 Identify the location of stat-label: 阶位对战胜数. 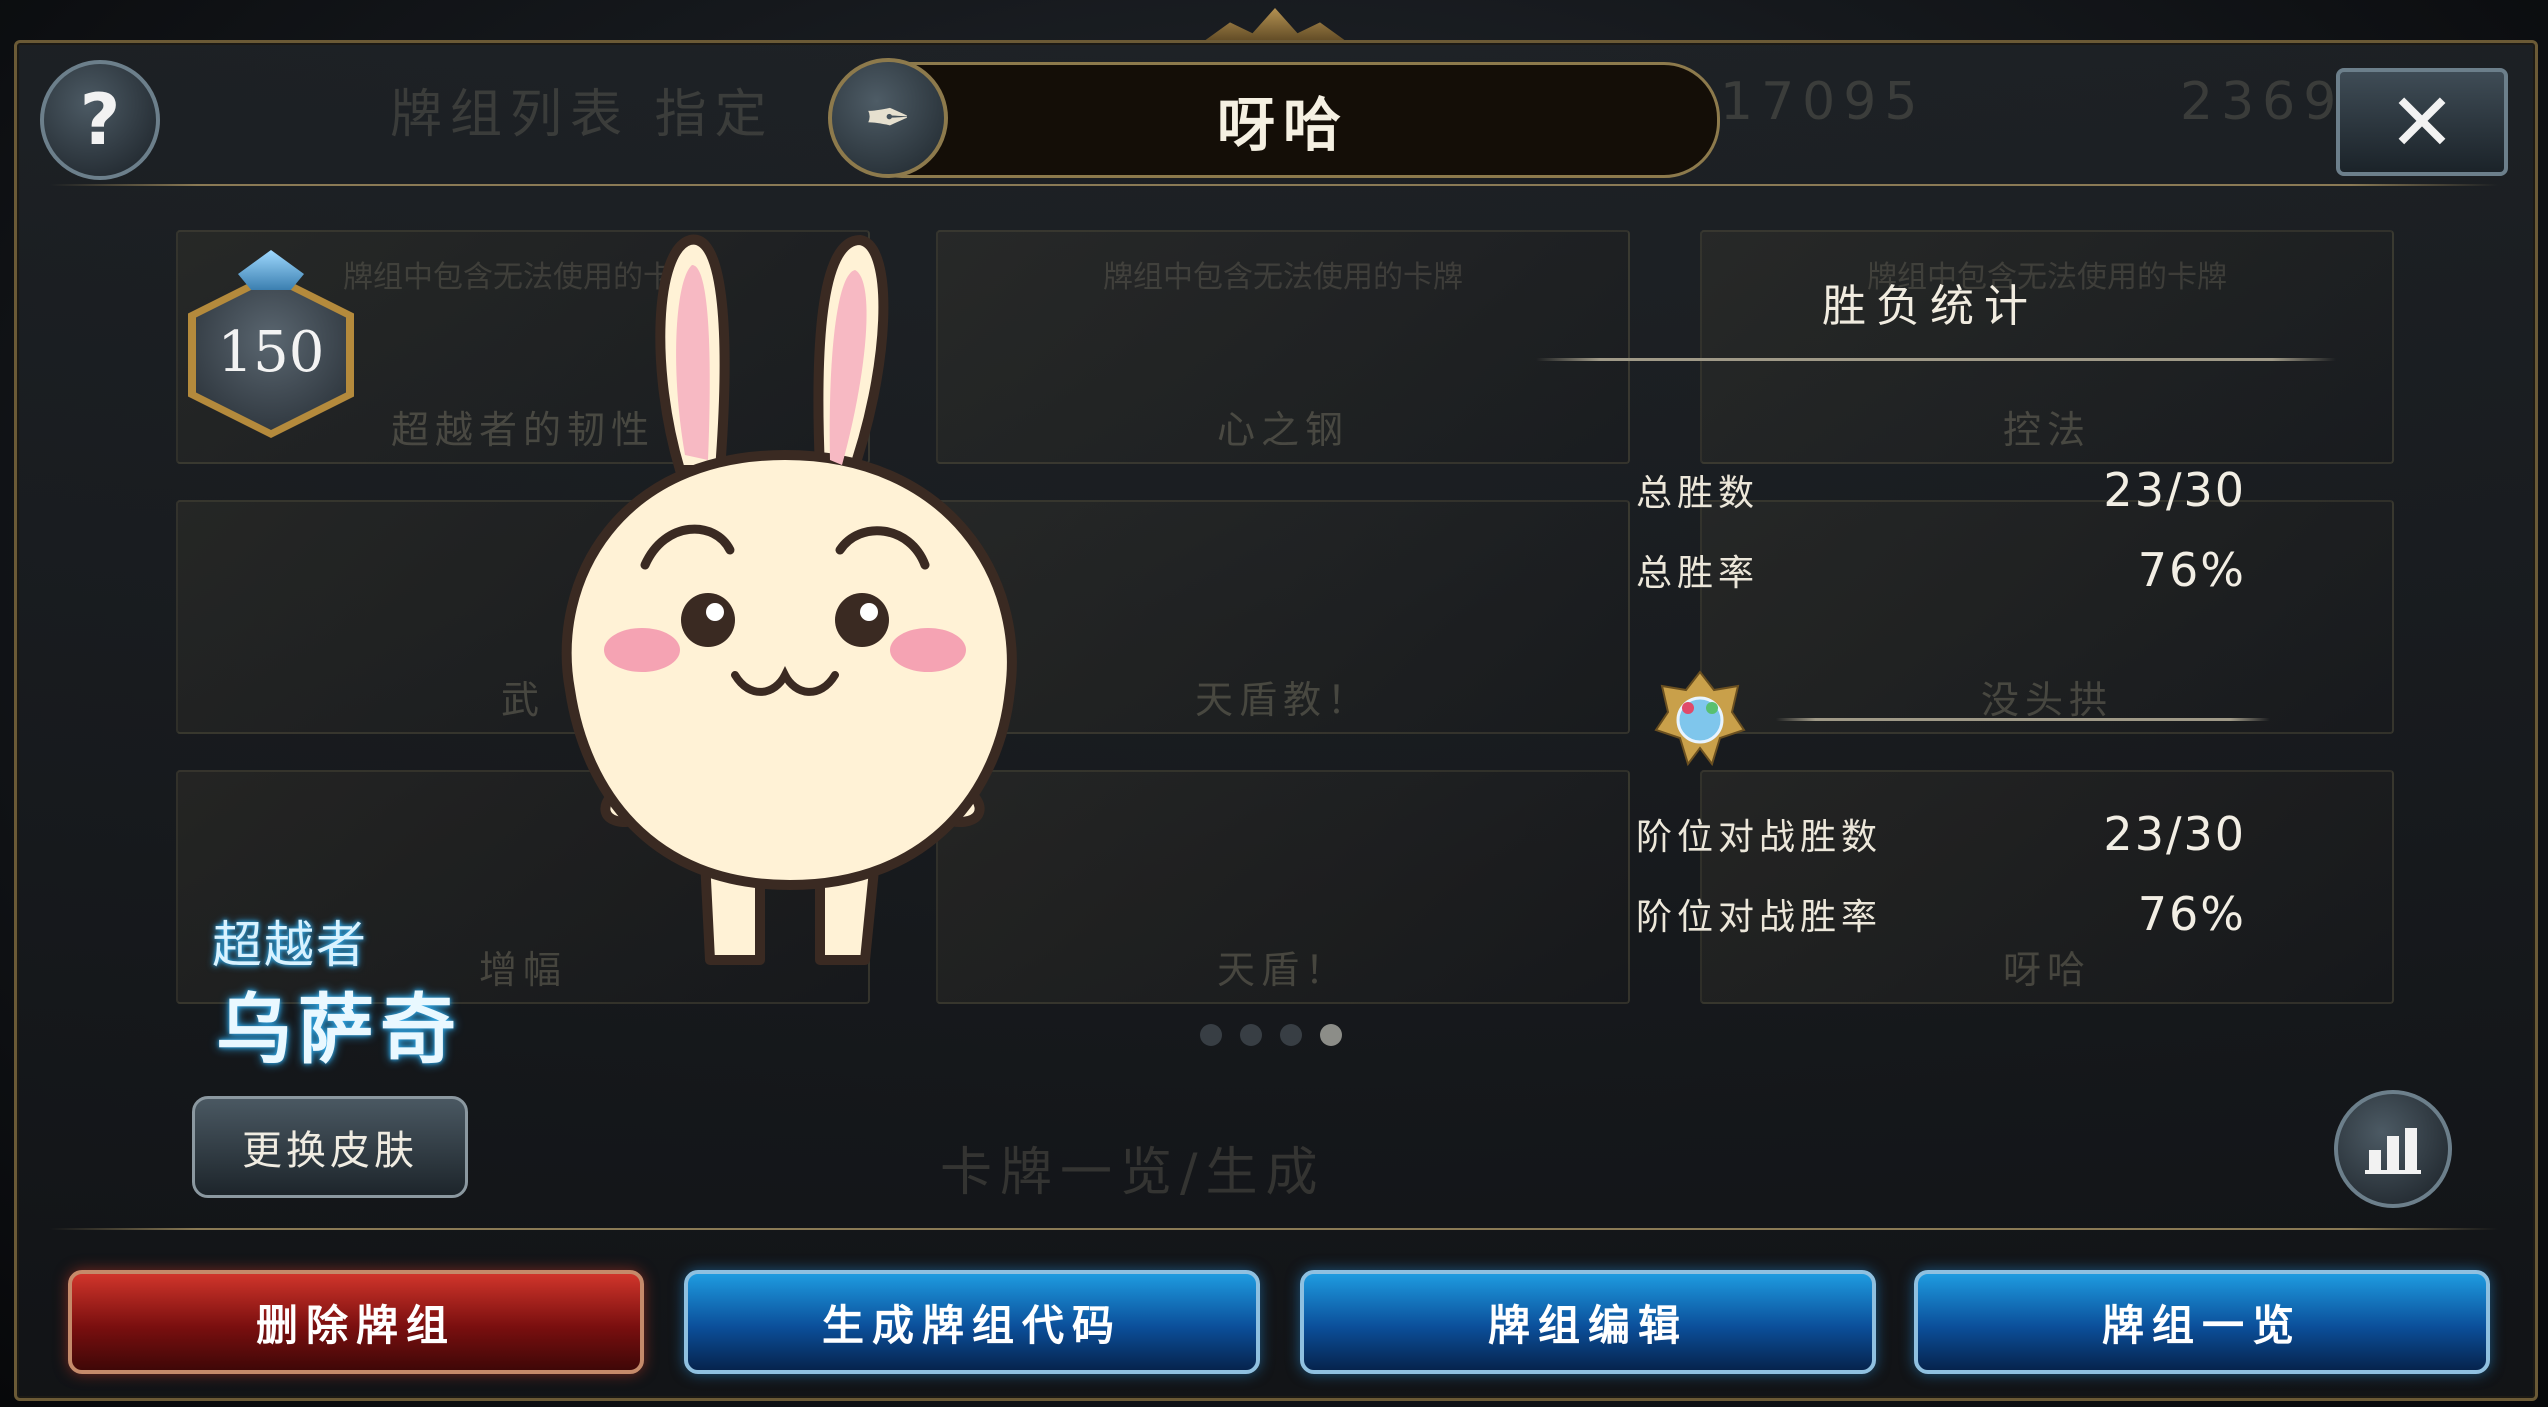
(1759, 837).